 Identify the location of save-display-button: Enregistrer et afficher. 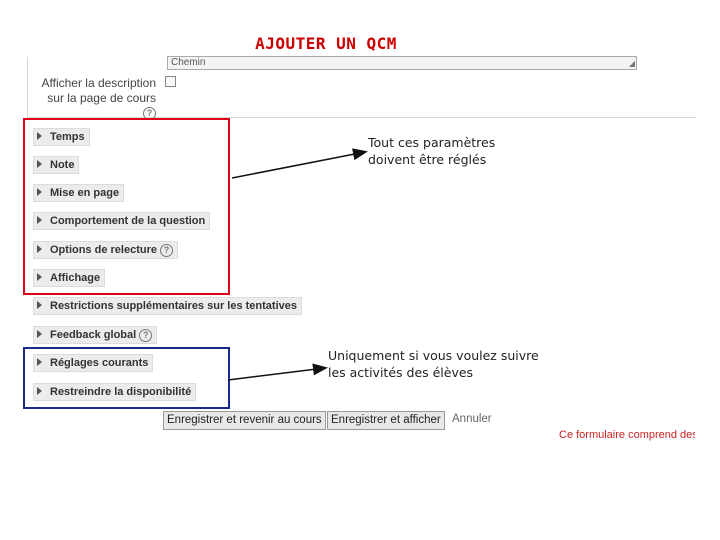
(386, 420).